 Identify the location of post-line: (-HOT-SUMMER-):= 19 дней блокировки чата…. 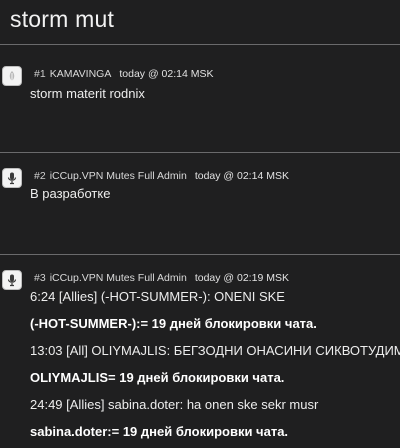
(173, 323).